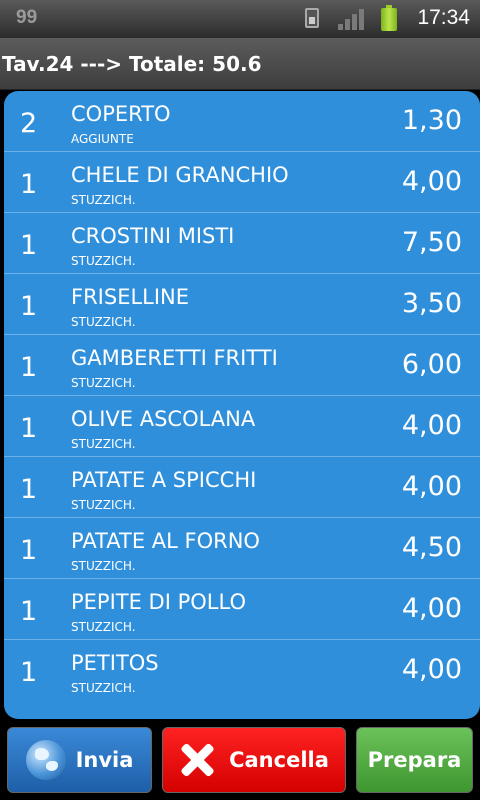 This screenshot has width=480, height=800. I want to click on list-item: 1 CHELE DI GRANCHIO STUZZICH. 4,00, so click(242, 182).